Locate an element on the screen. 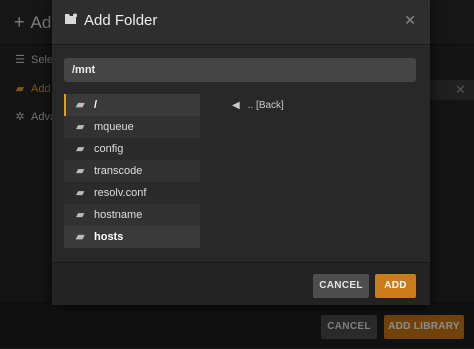  directory-item: ▰ config is located at coordinates (132, 149).